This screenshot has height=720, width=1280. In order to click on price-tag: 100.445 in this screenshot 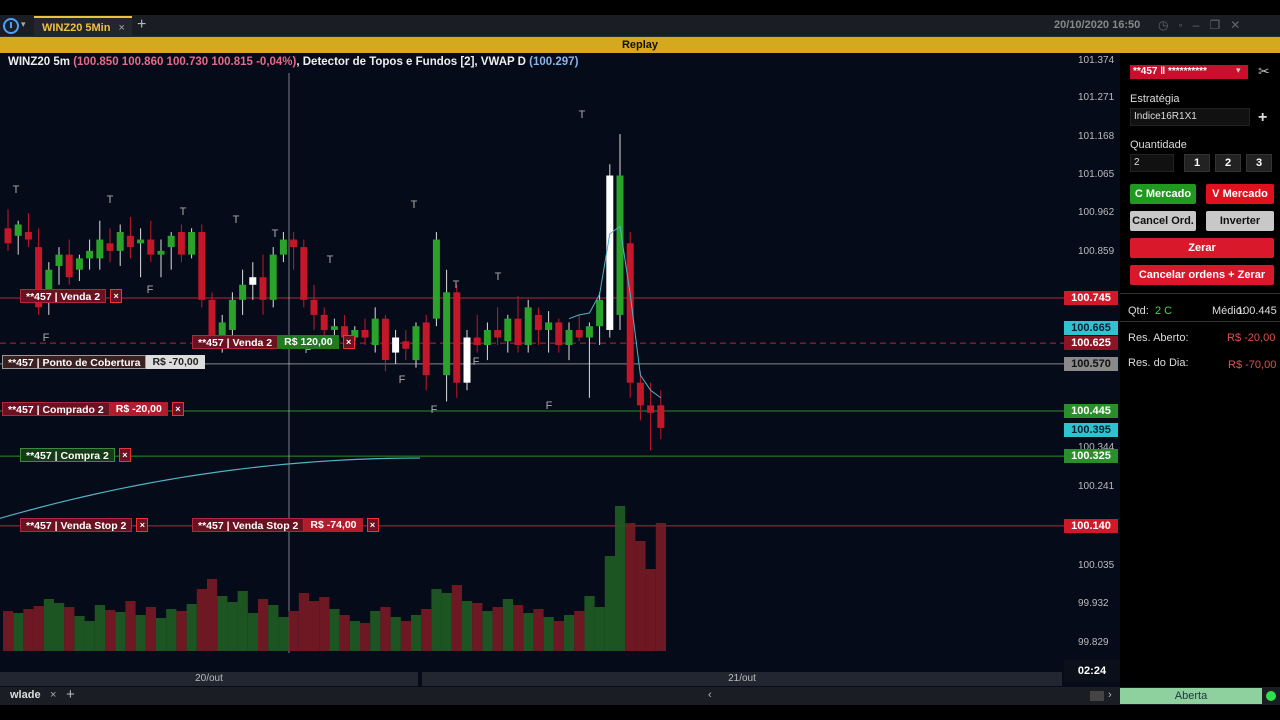, I will do `click(1091, 410)`.